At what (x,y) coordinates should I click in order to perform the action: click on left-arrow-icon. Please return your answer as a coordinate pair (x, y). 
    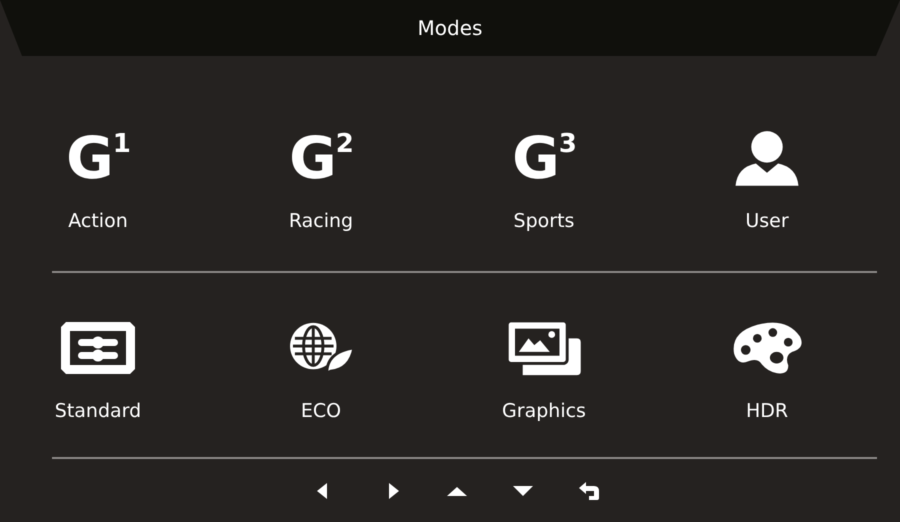
    Looking at the image, I should click on (322, 491).